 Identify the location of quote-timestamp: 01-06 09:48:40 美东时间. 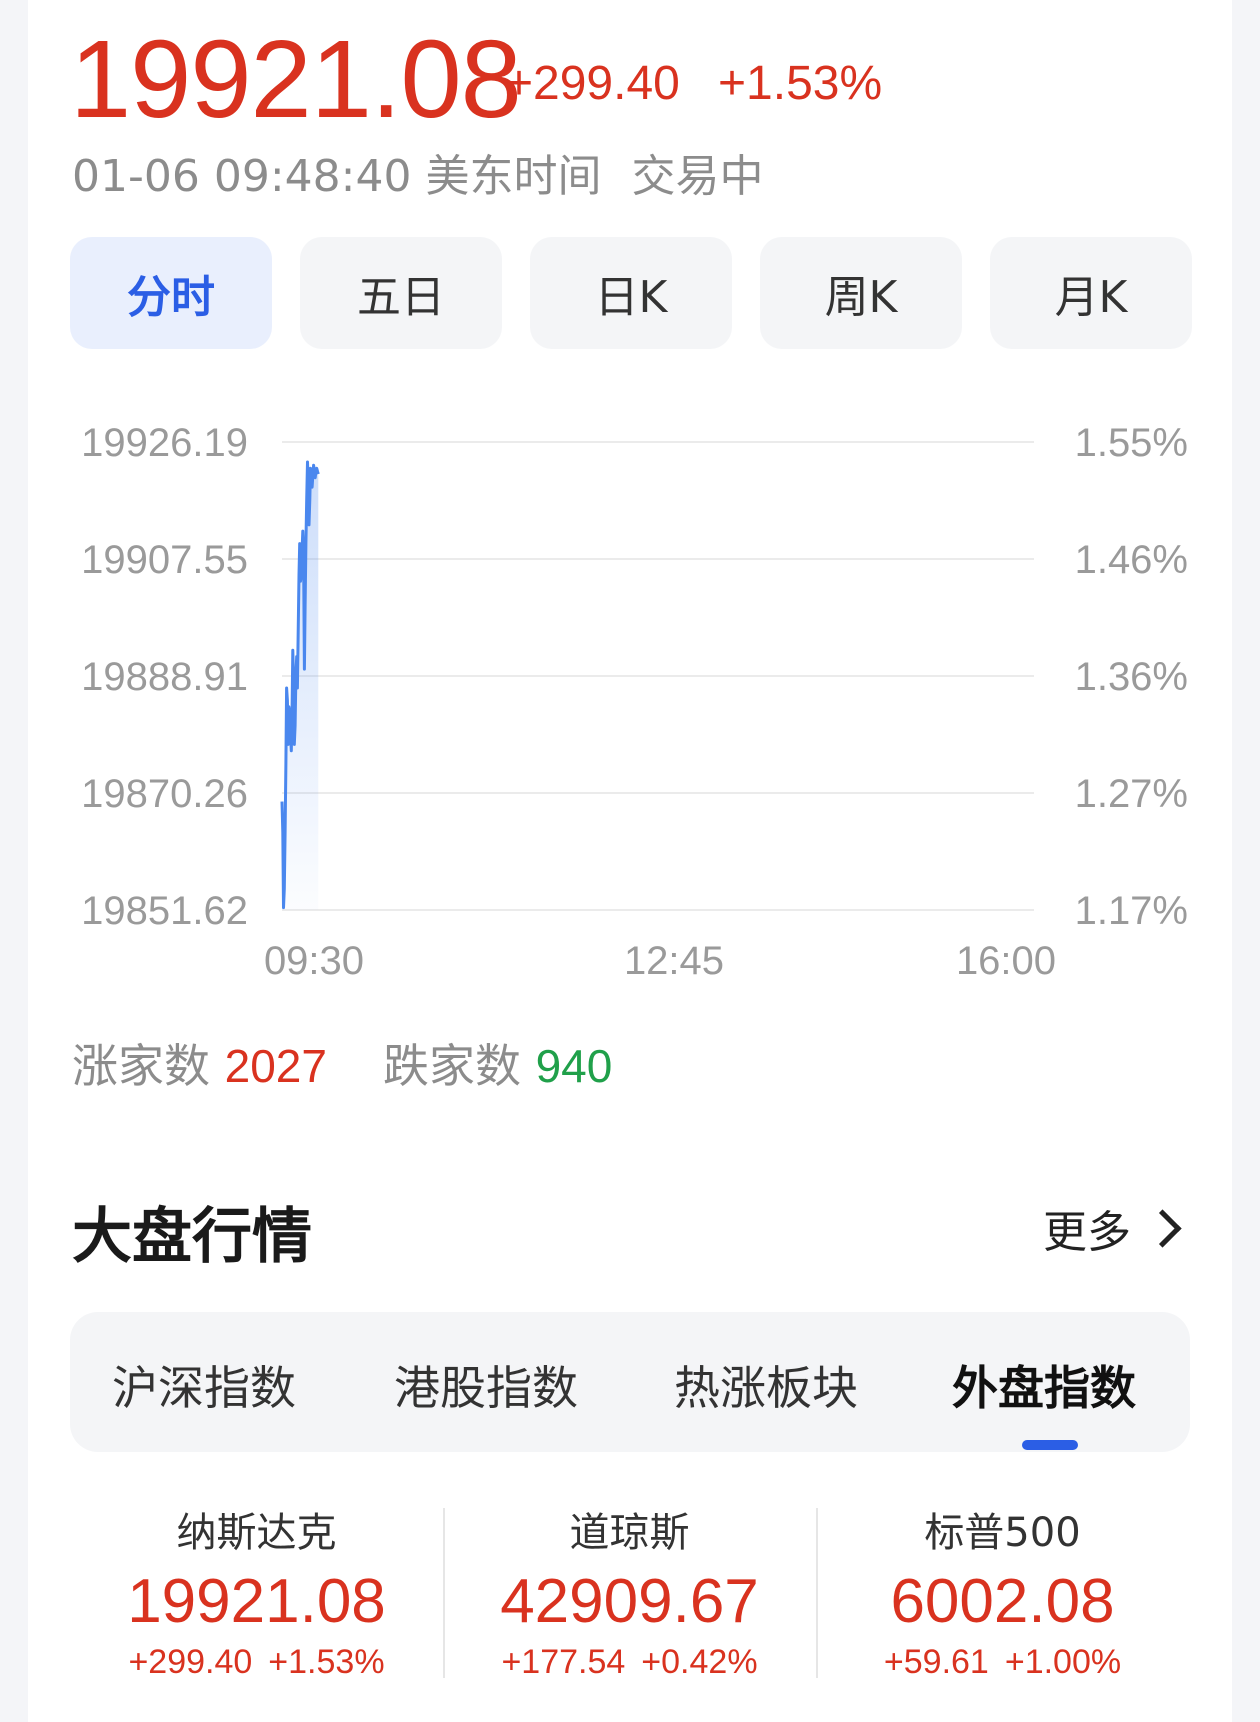
(337, 176).